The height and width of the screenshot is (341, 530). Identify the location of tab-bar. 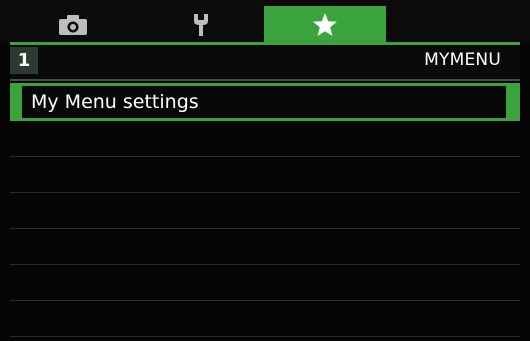
(265, 22).